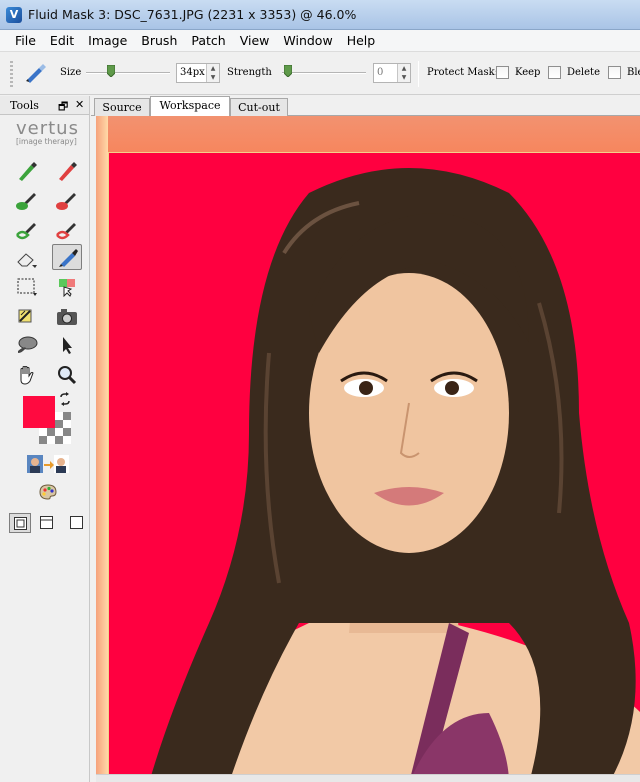 The width and height of the screenshot is (640, 782). Describe the element at coordinates (554, 72) in the screenshot. I see `delete-checkbox` at that location.